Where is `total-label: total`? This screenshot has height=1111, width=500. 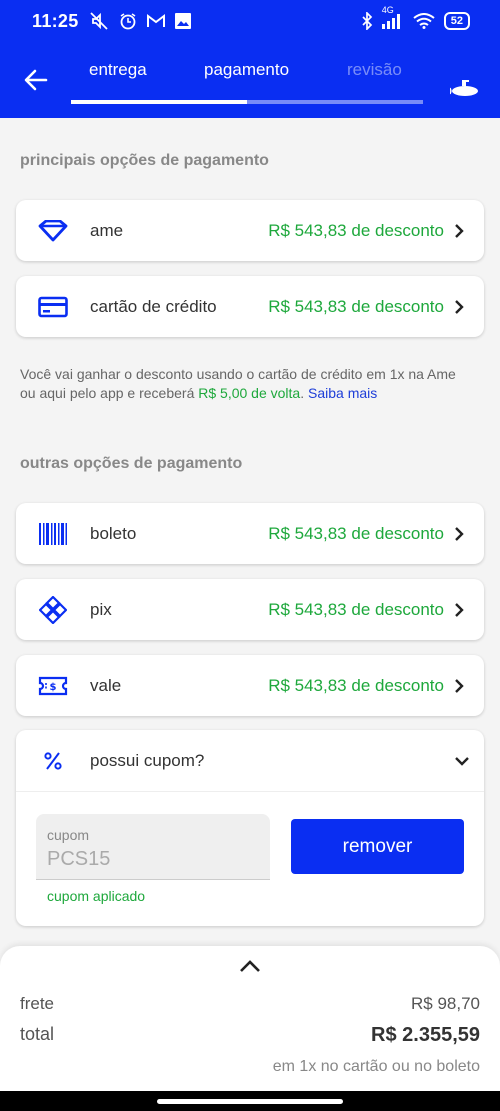
total-label: total is located at coordinates (37, 1034).